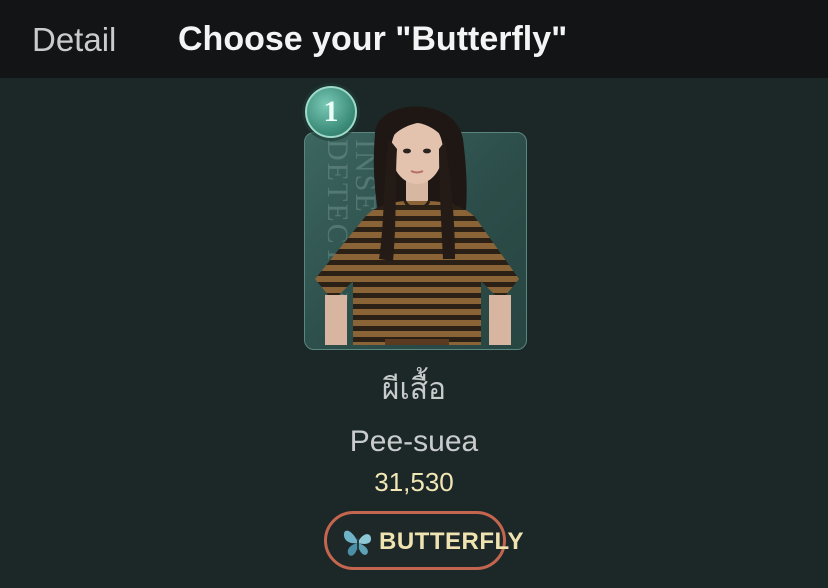 The image size is (828, 588). Describe the element at coordinates (414, 441) in the screenshot. I see `candidate-name-english: Pee-suea` at that location.